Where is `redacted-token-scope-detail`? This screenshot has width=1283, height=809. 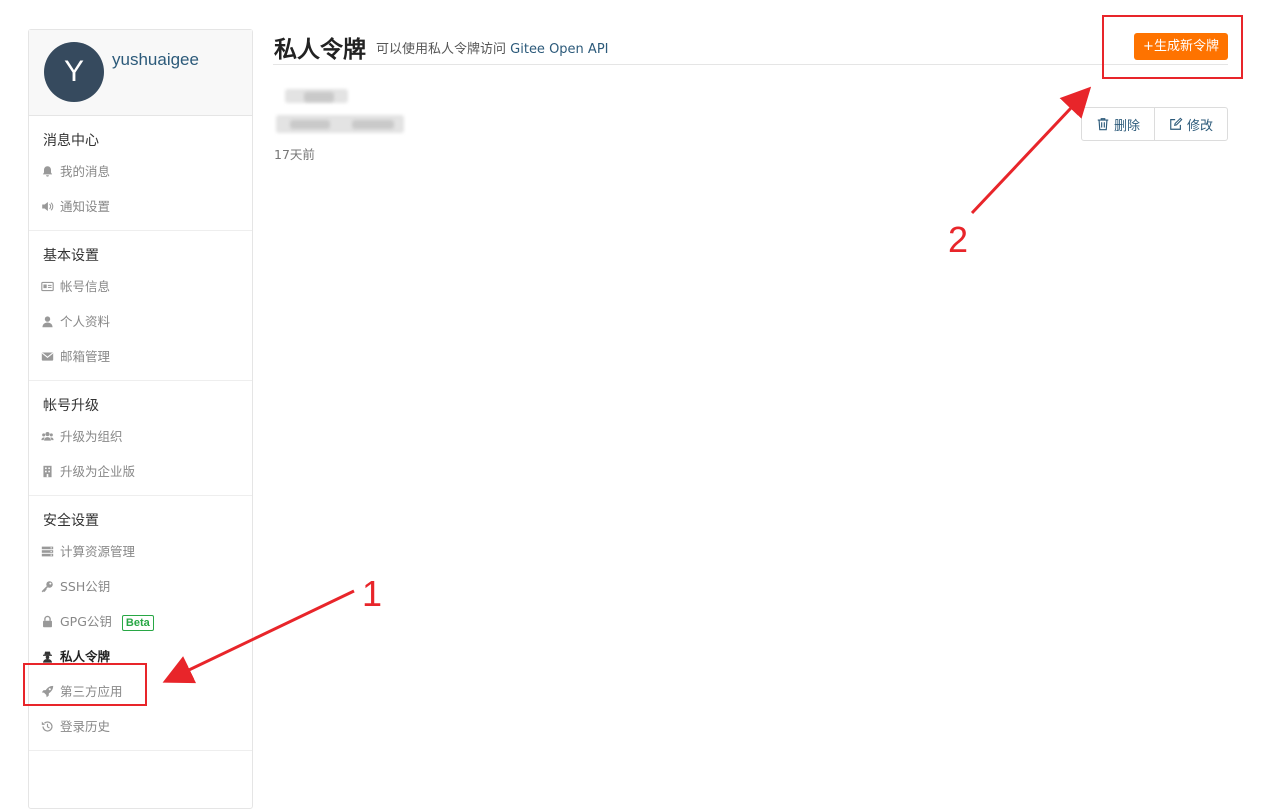 redacted-token-scope-detail is located at coordinates (310, 124).